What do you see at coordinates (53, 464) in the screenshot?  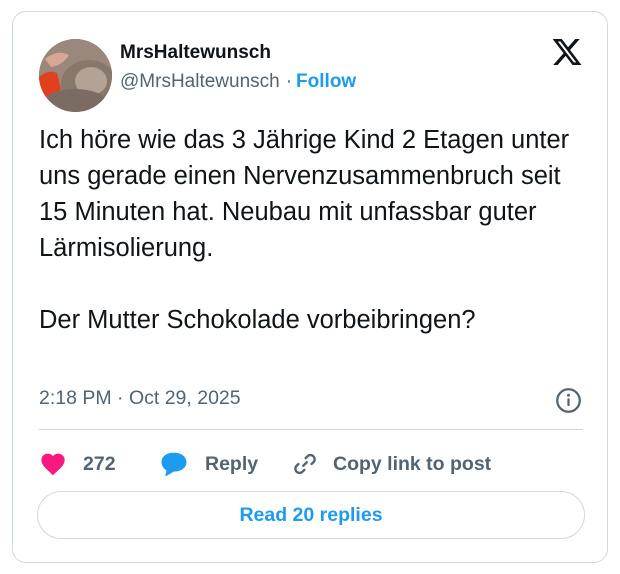 I see `heart-icon` at bounding box center [53, 464].